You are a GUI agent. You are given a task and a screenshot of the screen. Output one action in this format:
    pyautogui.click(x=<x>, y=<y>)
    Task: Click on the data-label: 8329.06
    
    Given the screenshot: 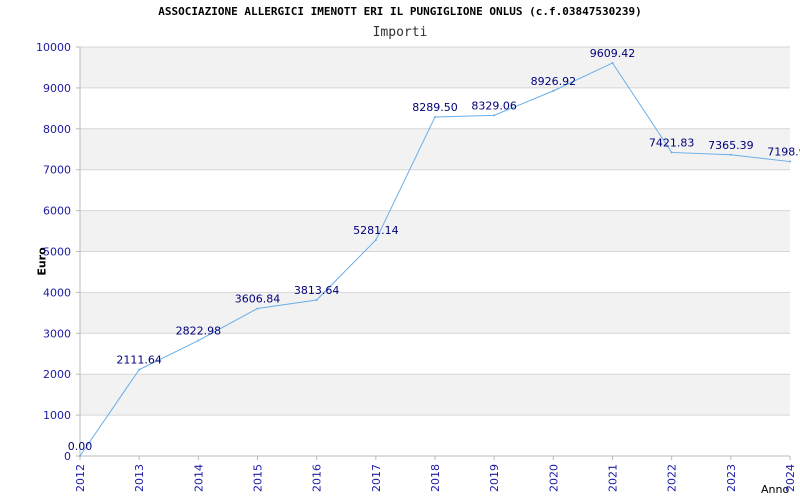 What is the action you would take?
    pyautogui.click(x=494, y=105)
    